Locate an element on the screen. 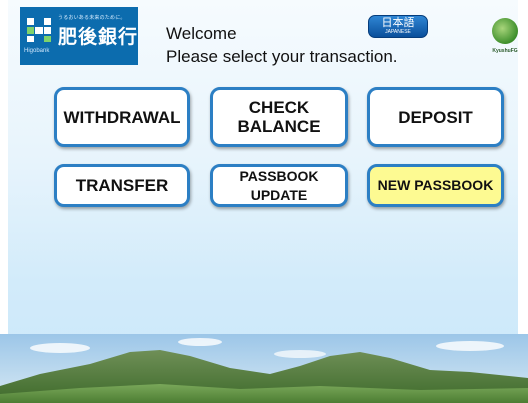 This screenshot has width=528, height=403. deposit-label: DEPOSIT is located at coordinates (435, 117).